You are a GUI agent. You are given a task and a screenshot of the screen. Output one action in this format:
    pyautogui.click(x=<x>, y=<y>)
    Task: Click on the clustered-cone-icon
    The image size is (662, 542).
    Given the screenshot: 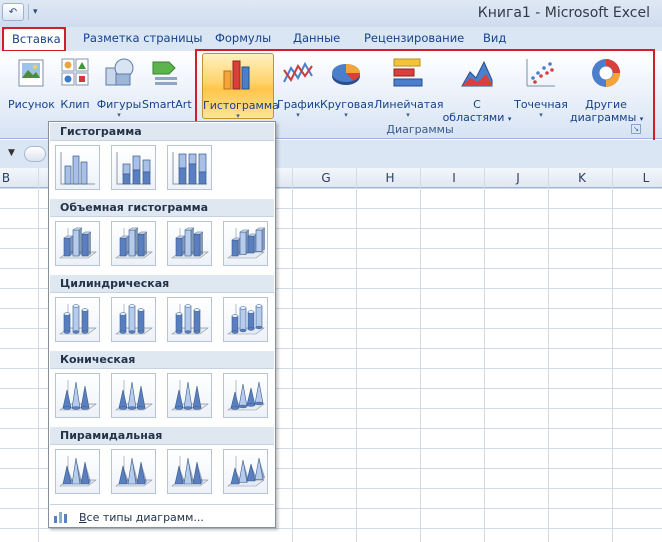 What is the action you would take?
    pyautogui.click(x=77, y=395)
    